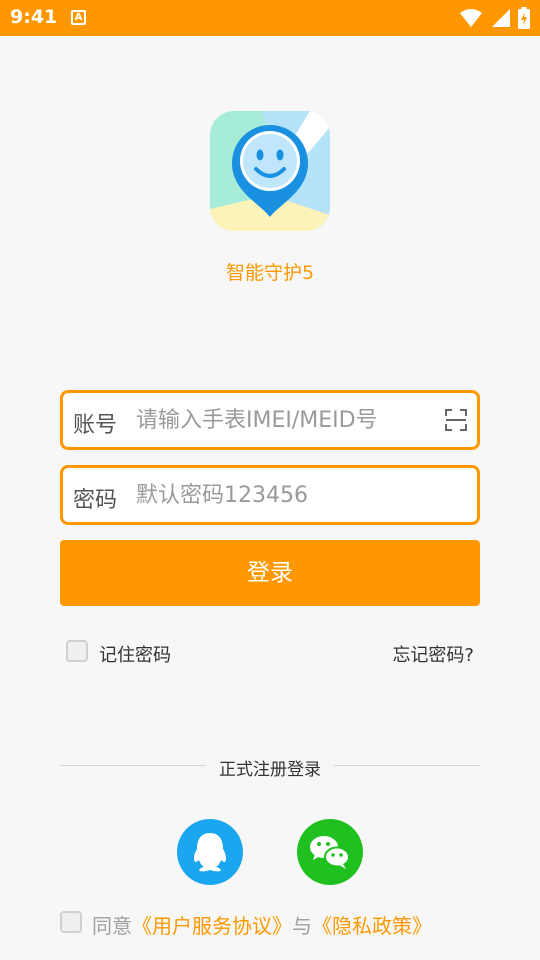 The width and height of the screenshot is (540, 960). I want to click on smiley-map-pin-icon, so click(270, 171).